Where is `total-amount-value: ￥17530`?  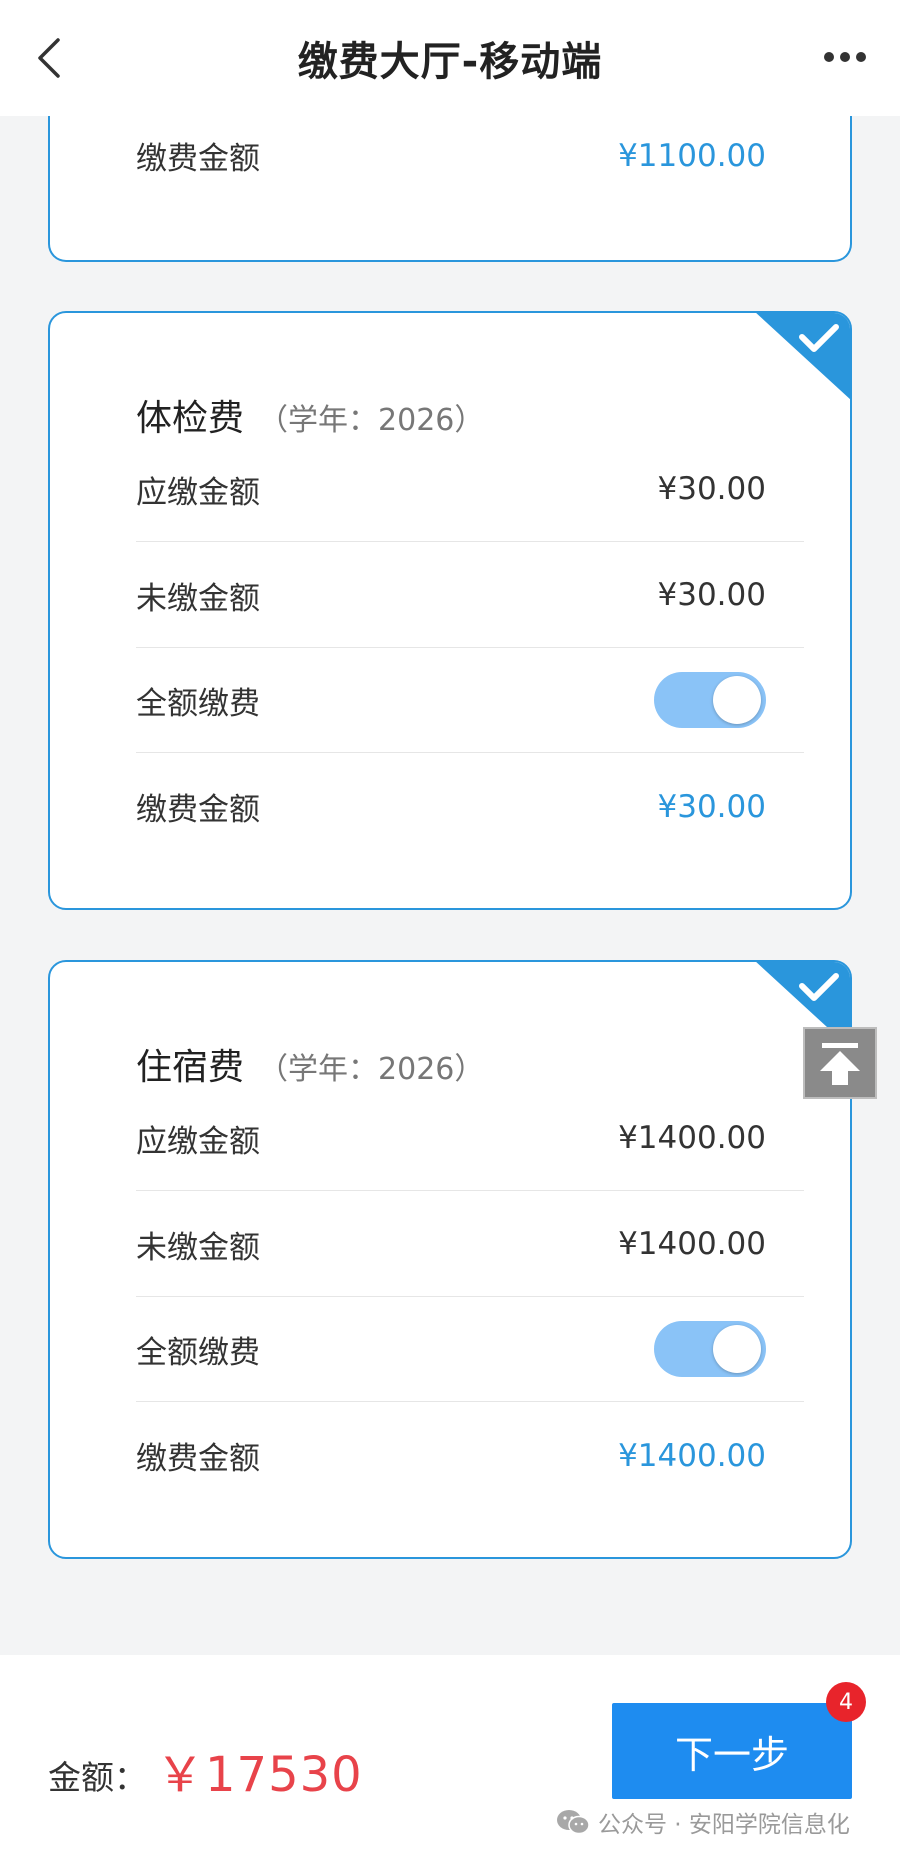
total-amount-value: ￥17530 is located at coordinates (259, 1775).